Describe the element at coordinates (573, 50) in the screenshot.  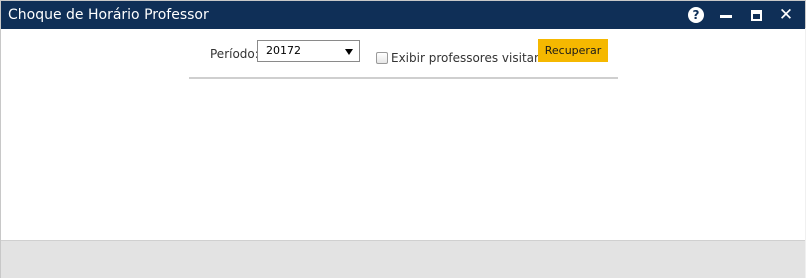
I see `recuperar-button: Recuperar` at that location.